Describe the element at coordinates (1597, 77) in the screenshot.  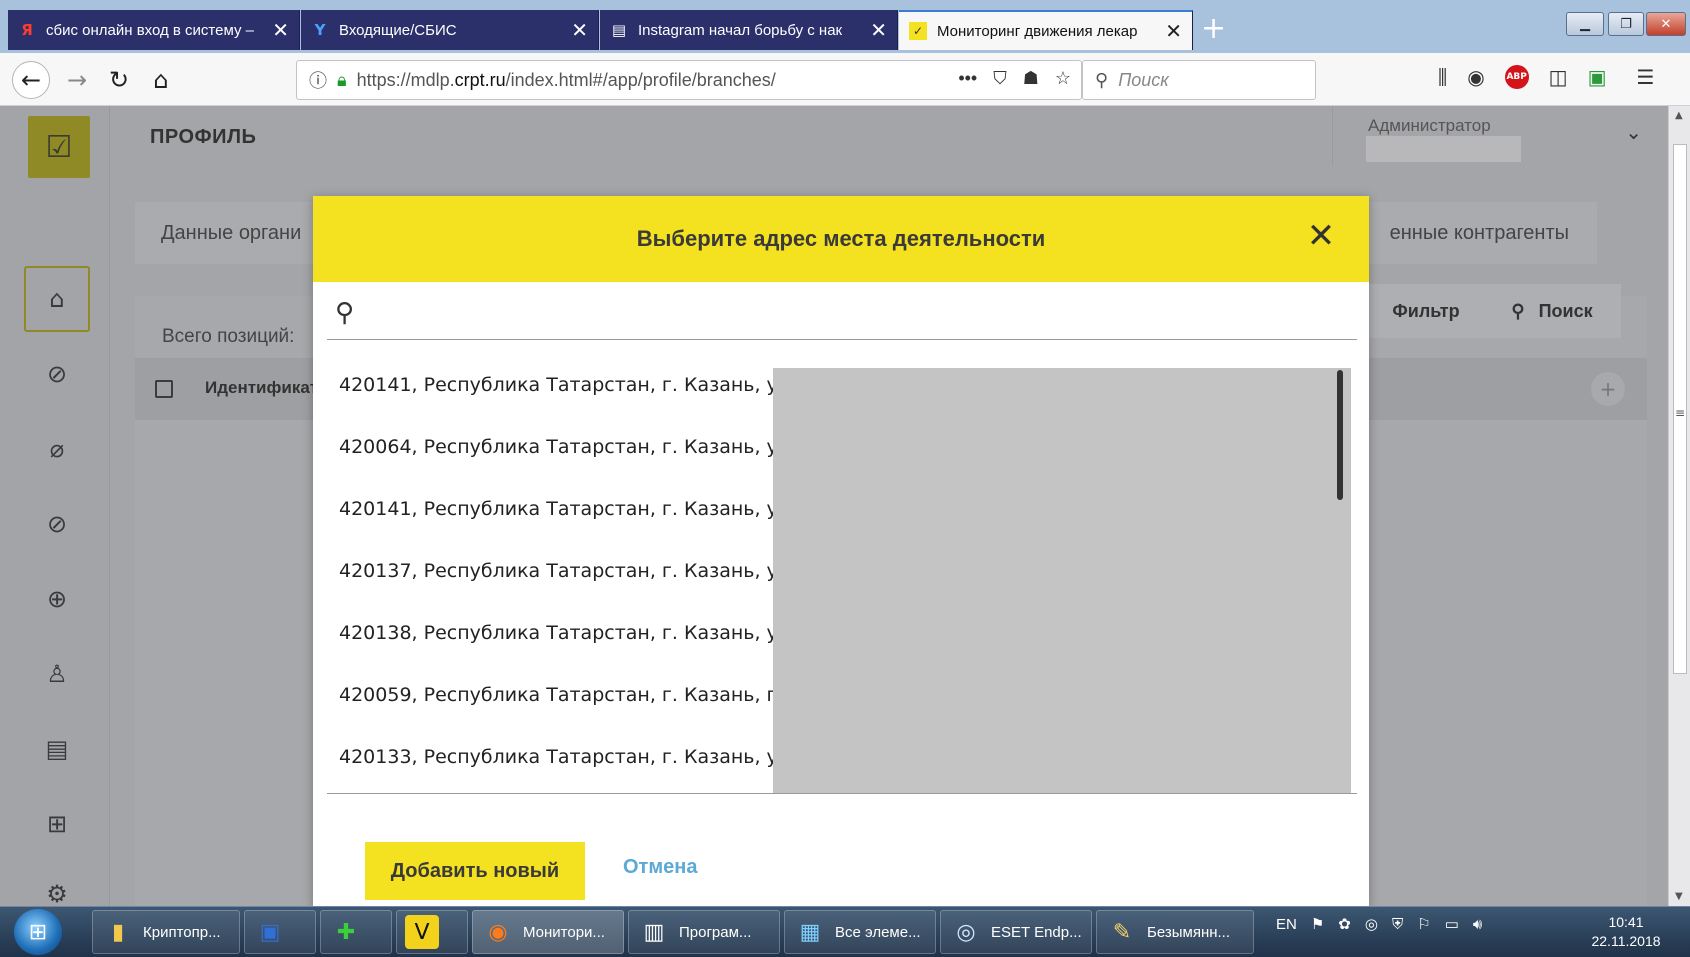
I see `clipboard-icon: ▣` at that location.